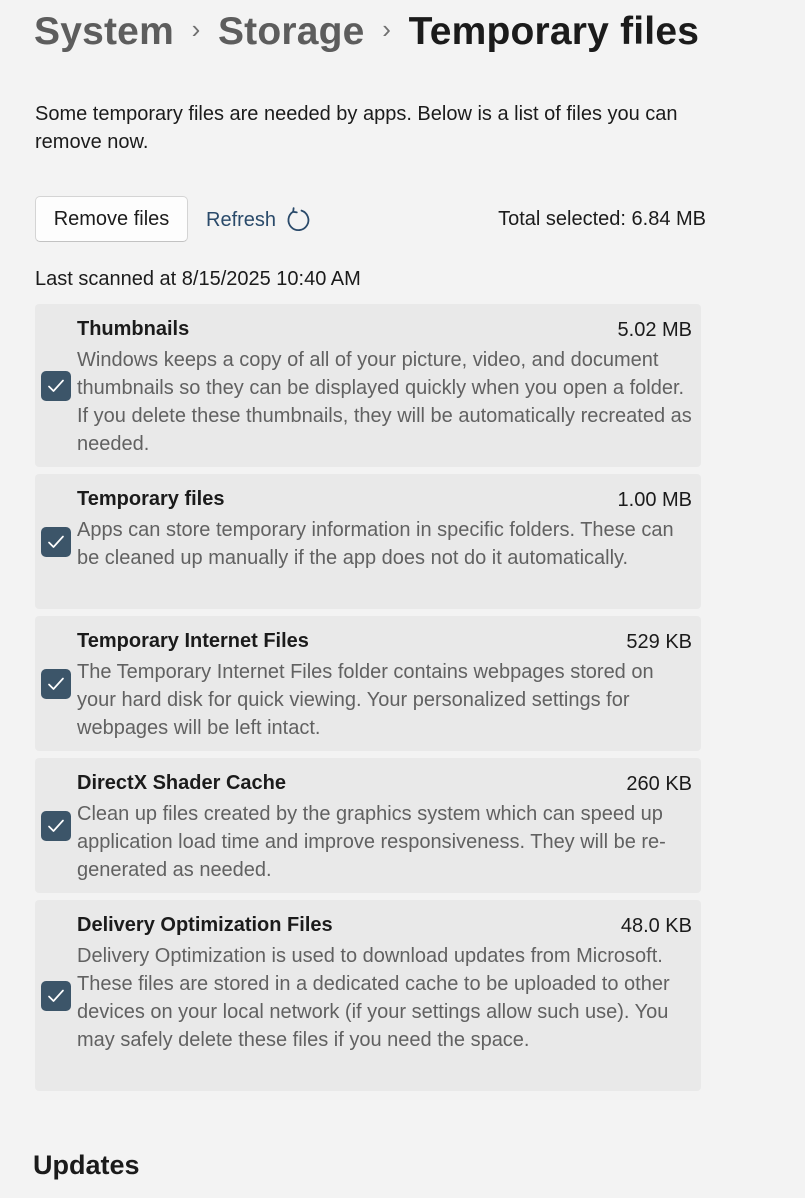 The width and height of the screenshot is (805, 1198). I want to click on last-scanned: Last scanned at 8/15/2025 10:40 AM, so click(198, 279).